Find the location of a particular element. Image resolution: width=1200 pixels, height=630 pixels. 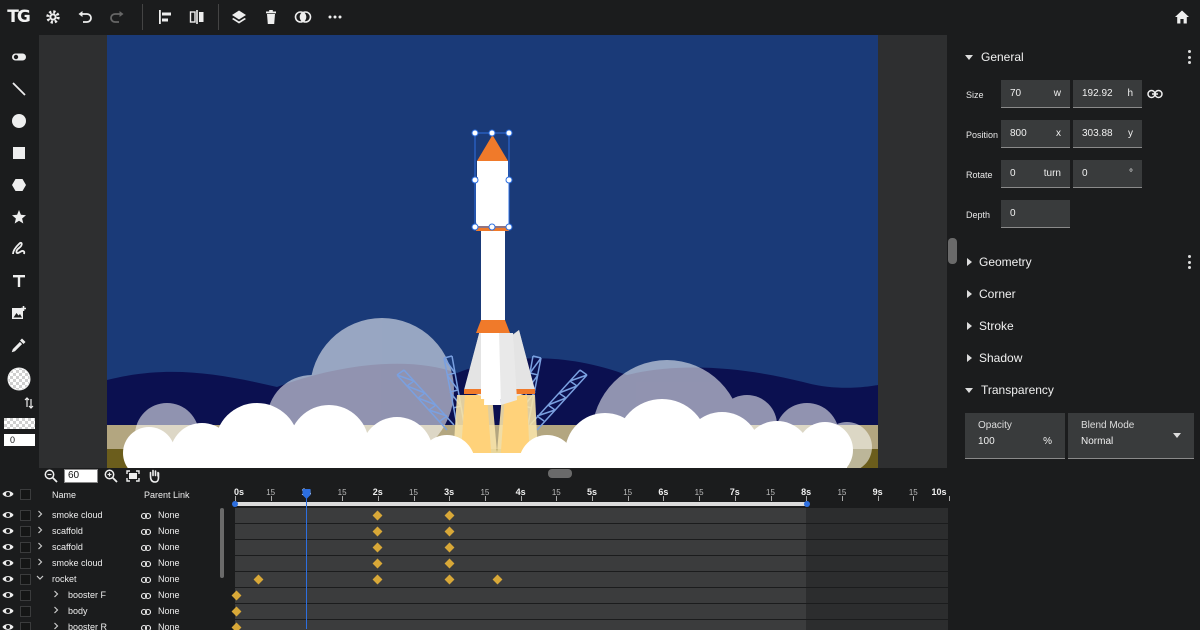

app-logo: TG is located at coordinates (18, 17).